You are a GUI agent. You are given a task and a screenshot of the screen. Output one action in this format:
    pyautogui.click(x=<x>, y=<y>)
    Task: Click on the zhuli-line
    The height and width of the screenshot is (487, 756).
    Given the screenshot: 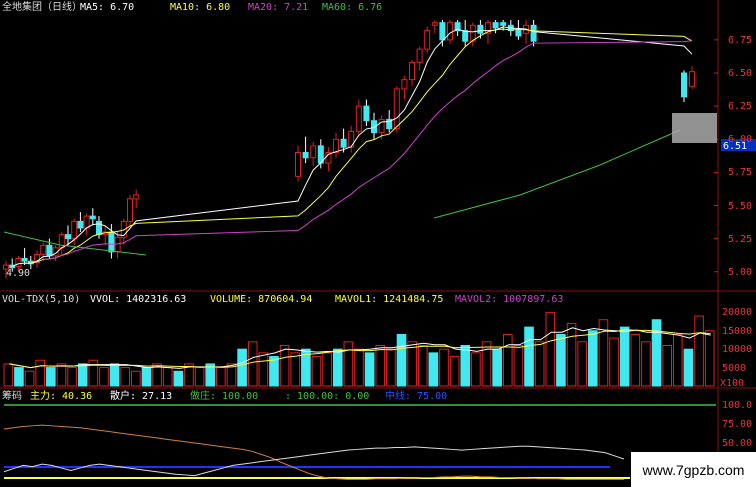 What is the action you would take?
    pyautogui.click(x=313, y=452)
    